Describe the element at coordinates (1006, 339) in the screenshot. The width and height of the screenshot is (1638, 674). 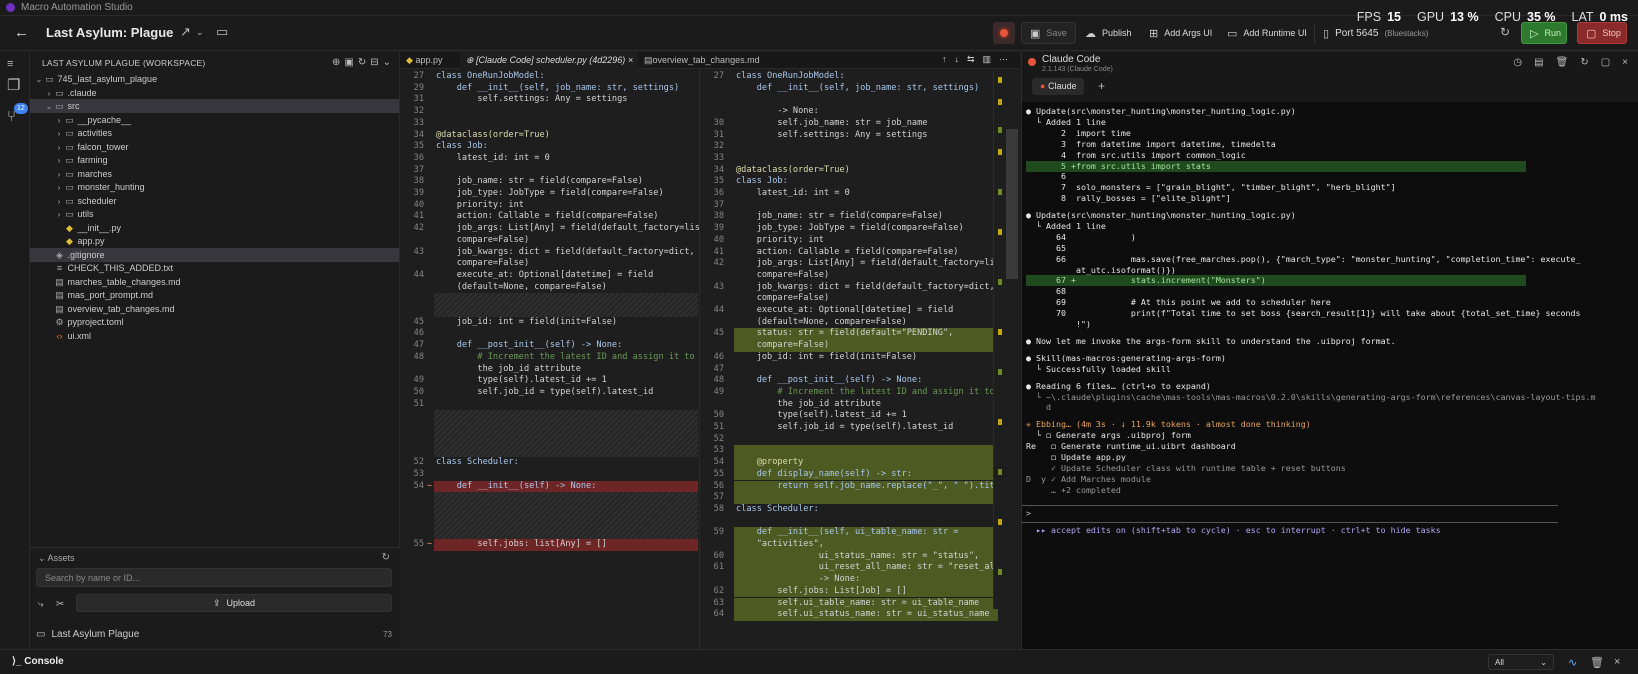
I see `diff-overview-ruler` at that location.